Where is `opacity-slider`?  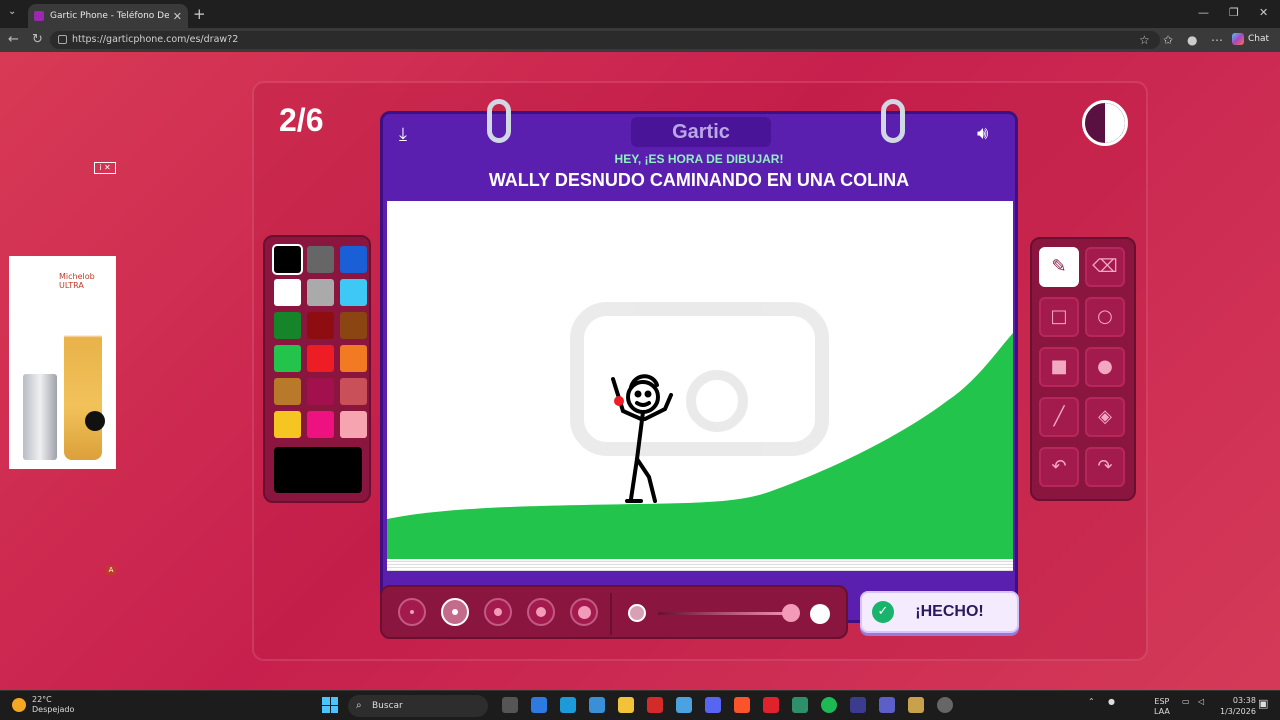 opacity-slider is located at coordinates (723, 613).